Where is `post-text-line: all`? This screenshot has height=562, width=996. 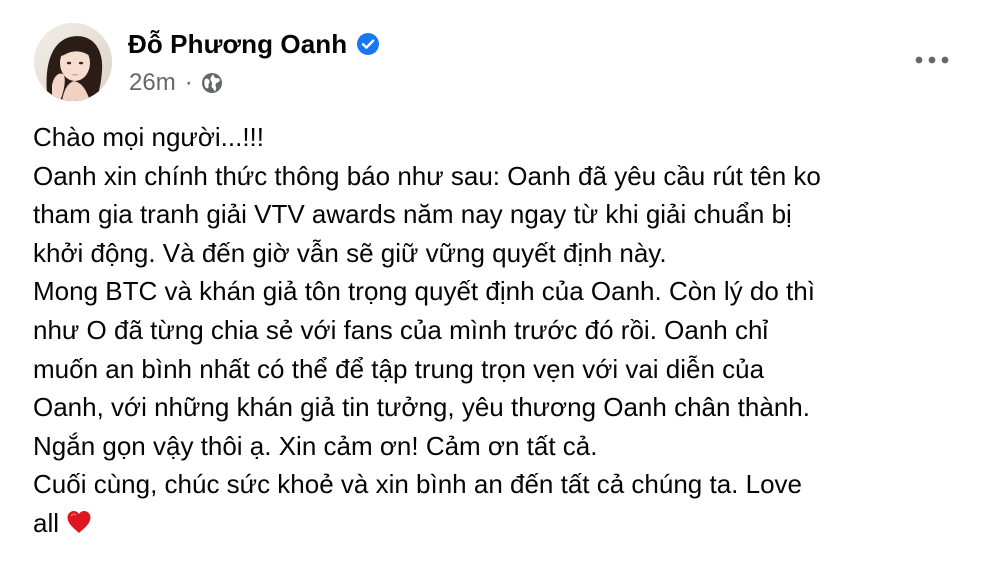
post-text-line: all is located at coordinates (46, 522).